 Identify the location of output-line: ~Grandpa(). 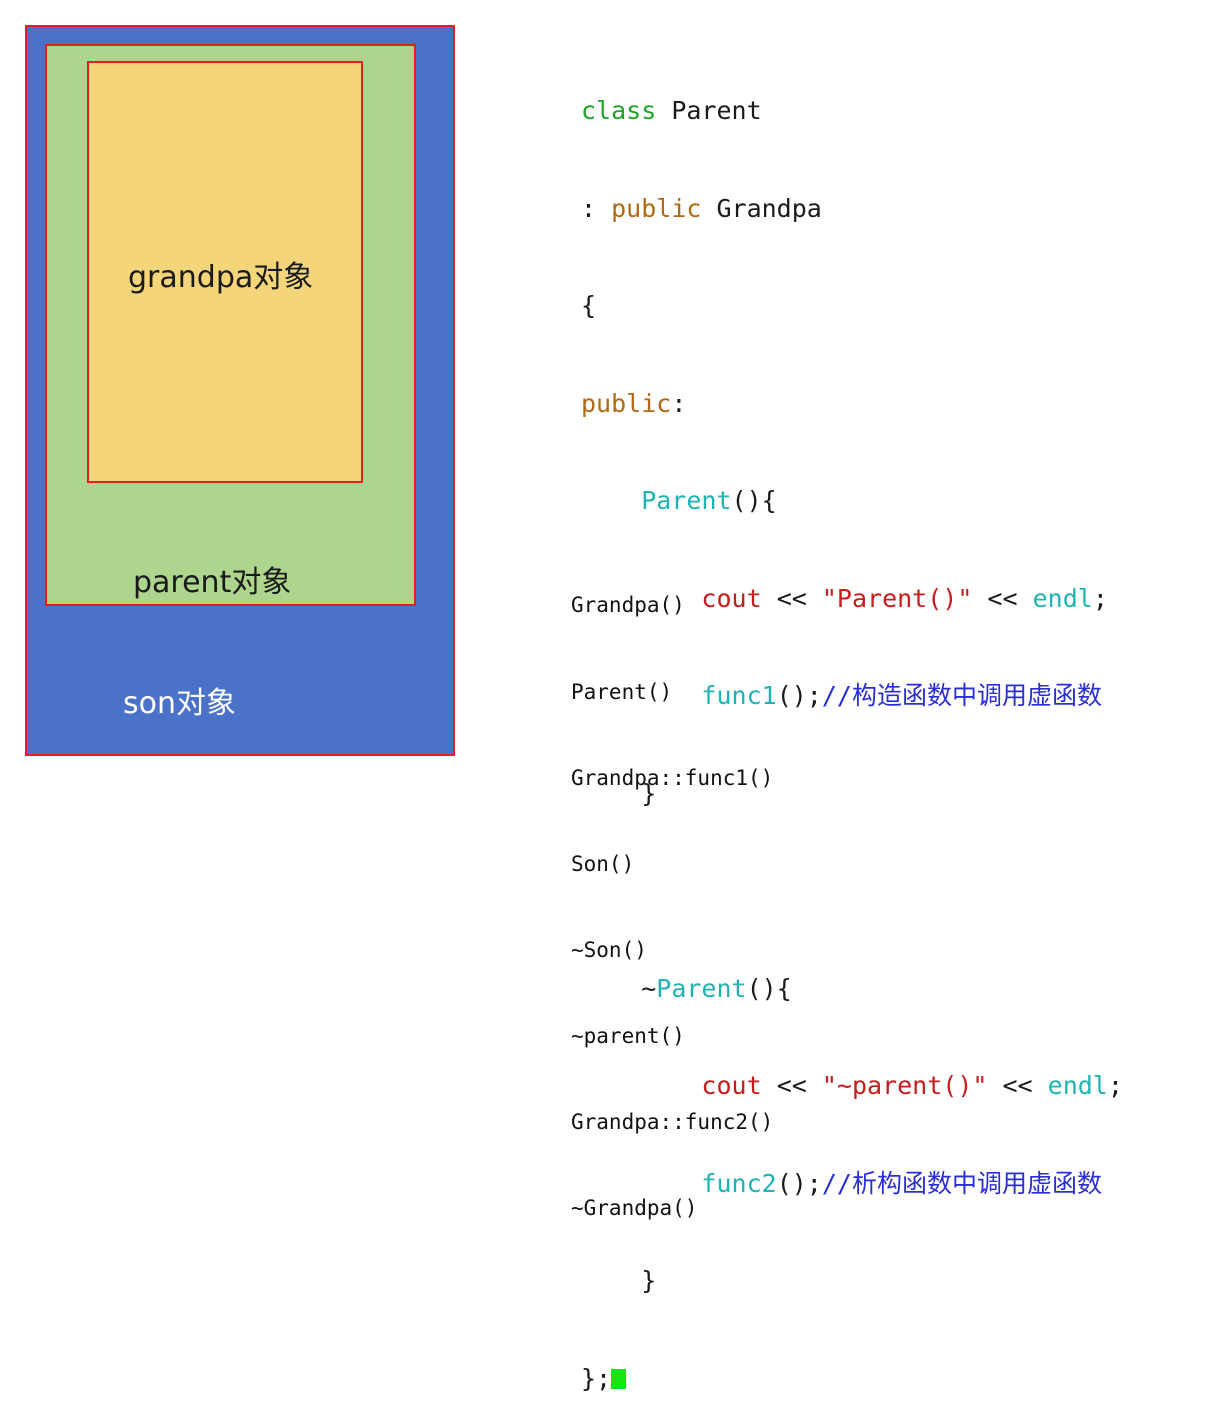
(634, 1208).